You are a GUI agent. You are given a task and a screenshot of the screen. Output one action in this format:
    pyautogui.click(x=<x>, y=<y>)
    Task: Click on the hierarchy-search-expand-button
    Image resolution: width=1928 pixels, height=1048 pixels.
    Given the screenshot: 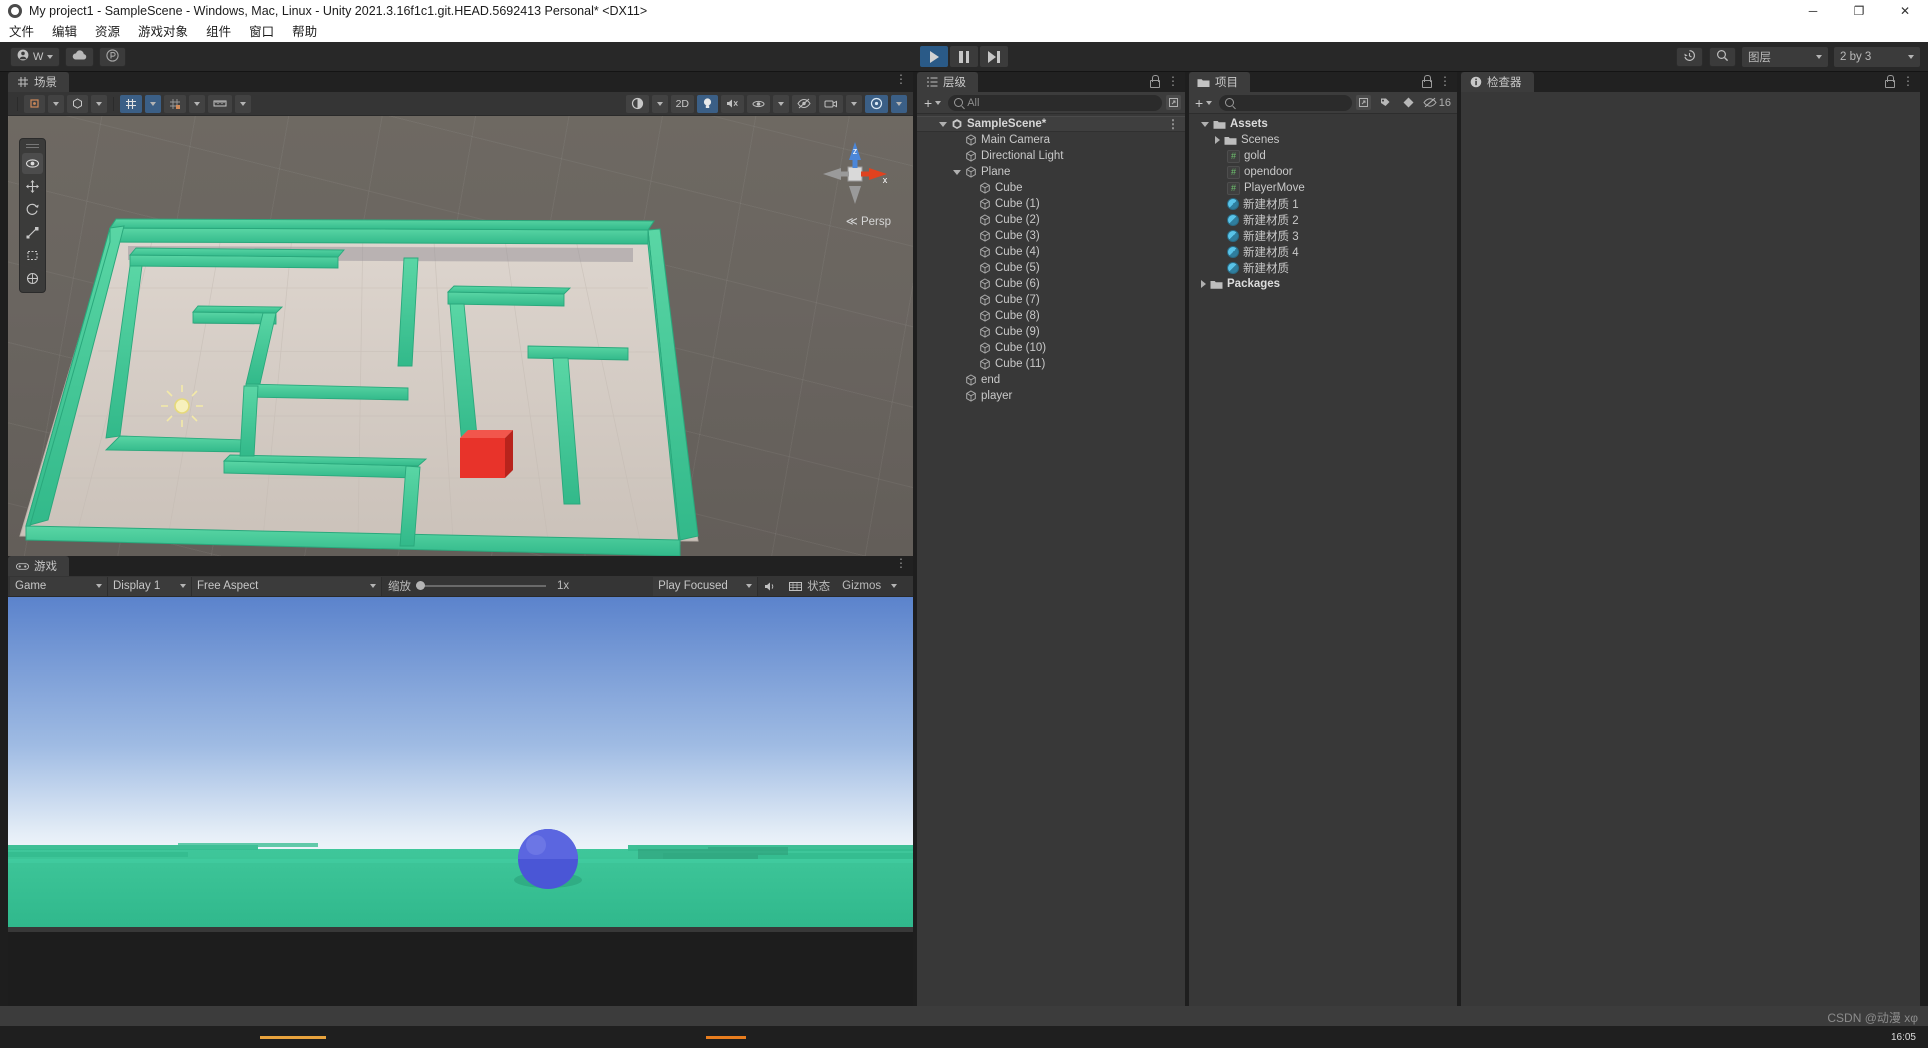 What is the action you would take?
    pyautogui.click(x=1173, y=102)
    